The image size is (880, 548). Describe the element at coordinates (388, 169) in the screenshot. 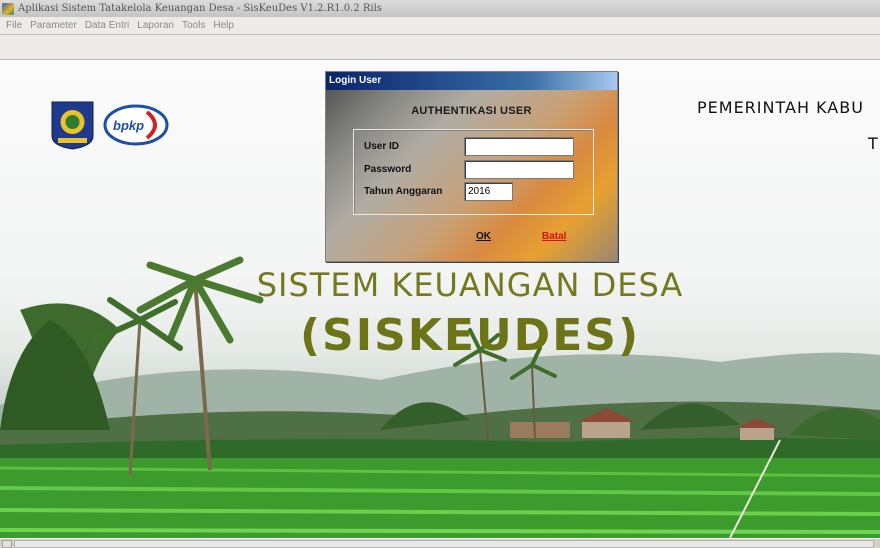

I see `password-label: Password` at that location.